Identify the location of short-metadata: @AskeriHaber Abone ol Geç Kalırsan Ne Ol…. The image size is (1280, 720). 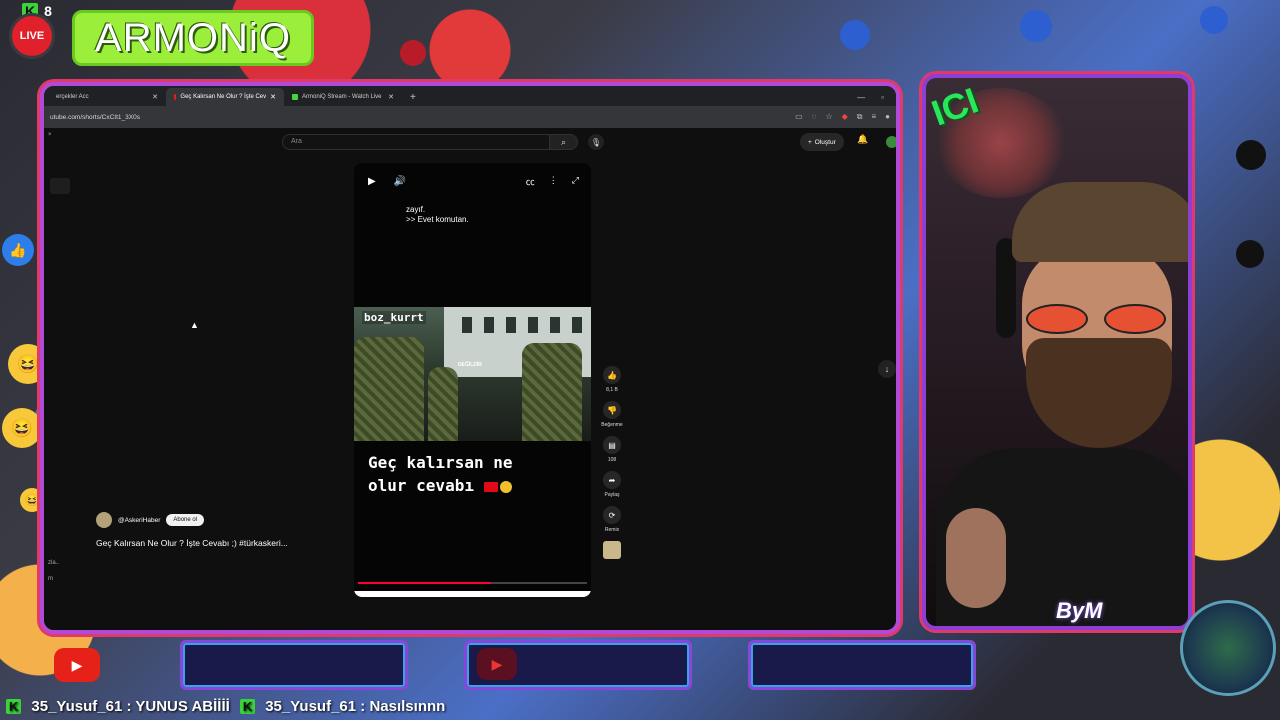
(192, 530).